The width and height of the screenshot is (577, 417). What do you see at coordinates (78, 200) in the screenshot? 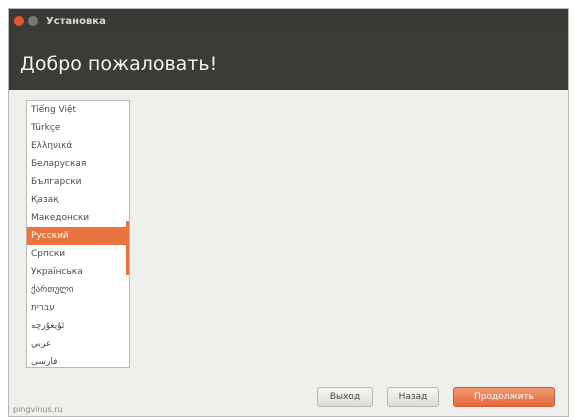
I see `language-item: Қазақ` at bounding box center [78, 200].